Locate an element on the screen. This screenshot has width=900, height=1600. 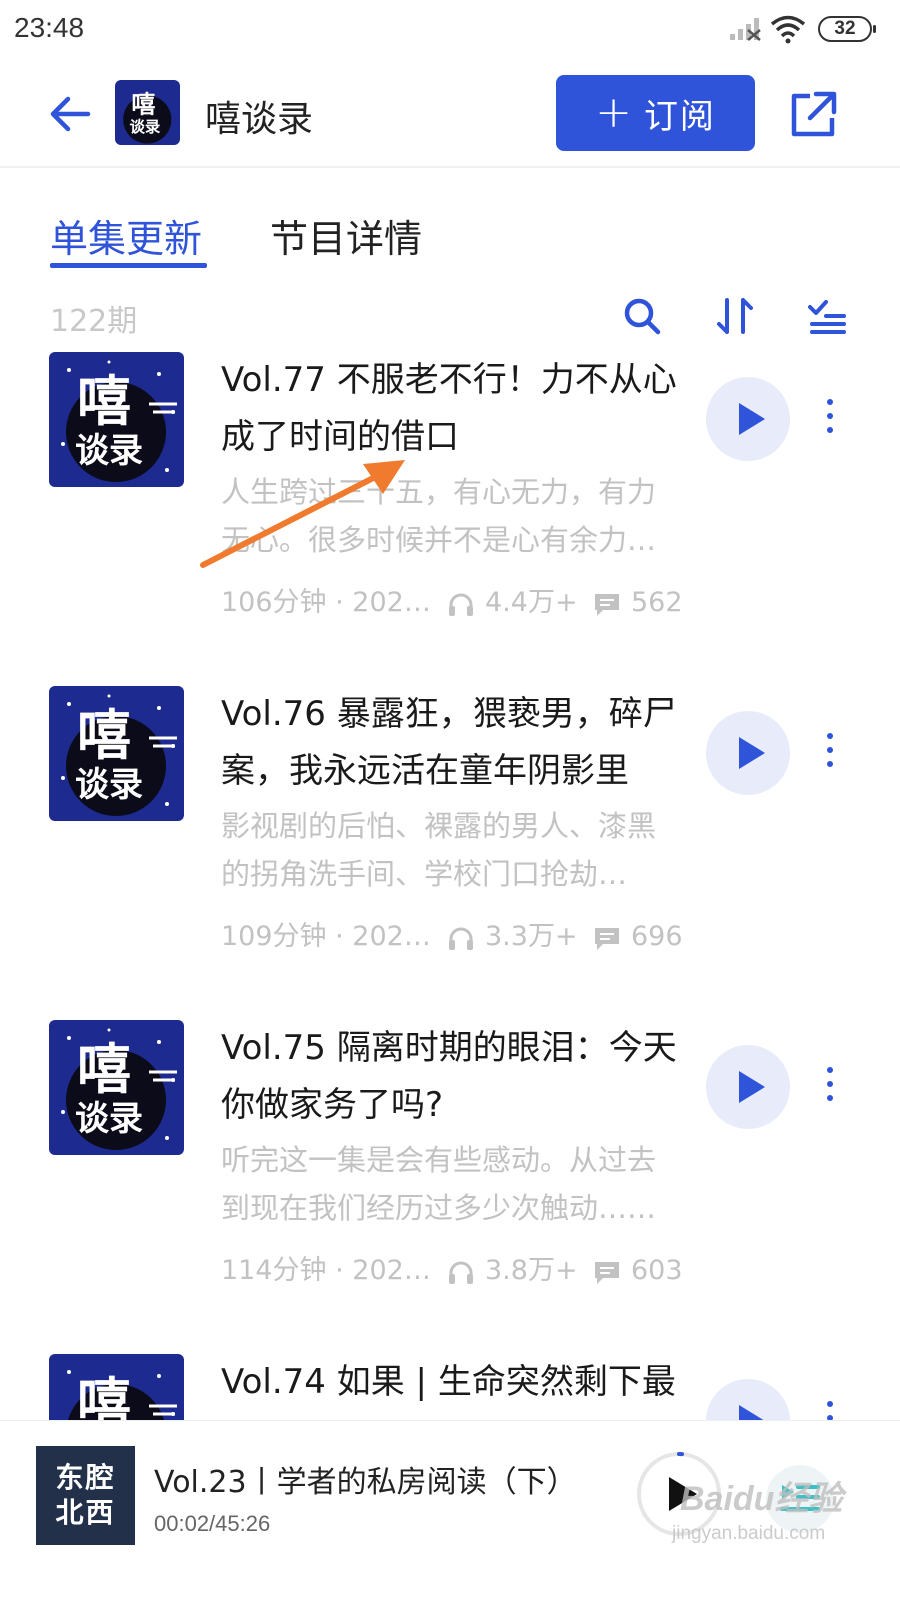
podcast-cover: 嘻 谈录 is located at coordinates (147, 112).